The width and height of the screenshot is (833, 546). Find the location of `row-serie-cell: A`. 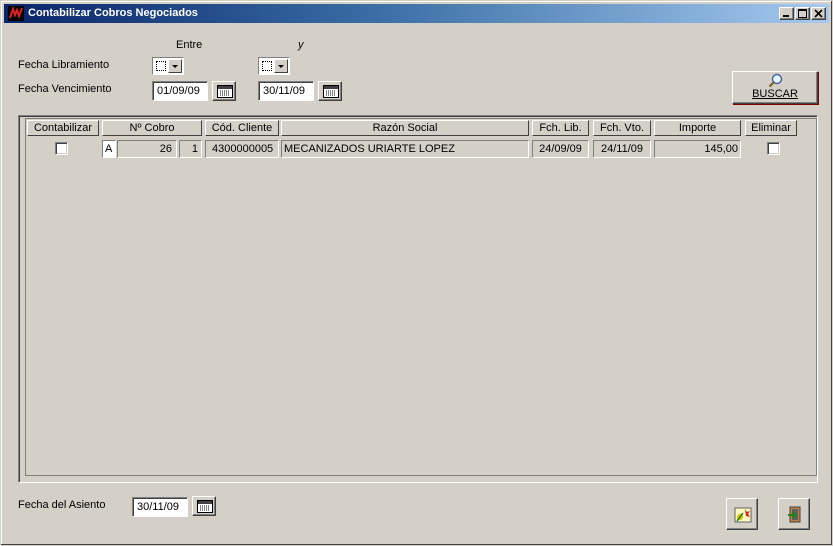

row-serie-cell: A is located at coordinates (109, 149).